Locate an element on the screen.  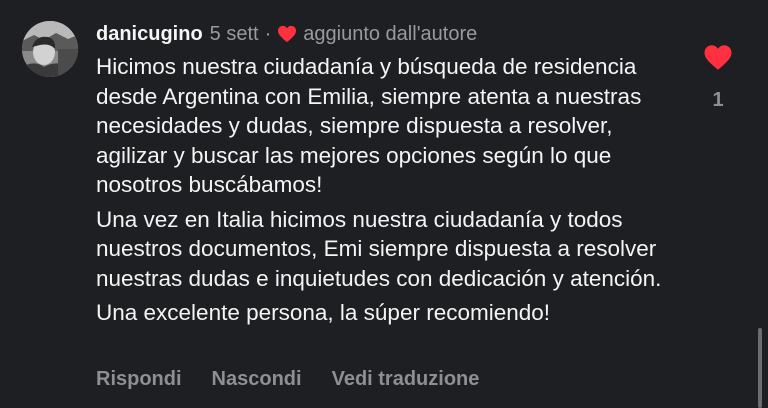
avatar is located at coordinates (50, 49).